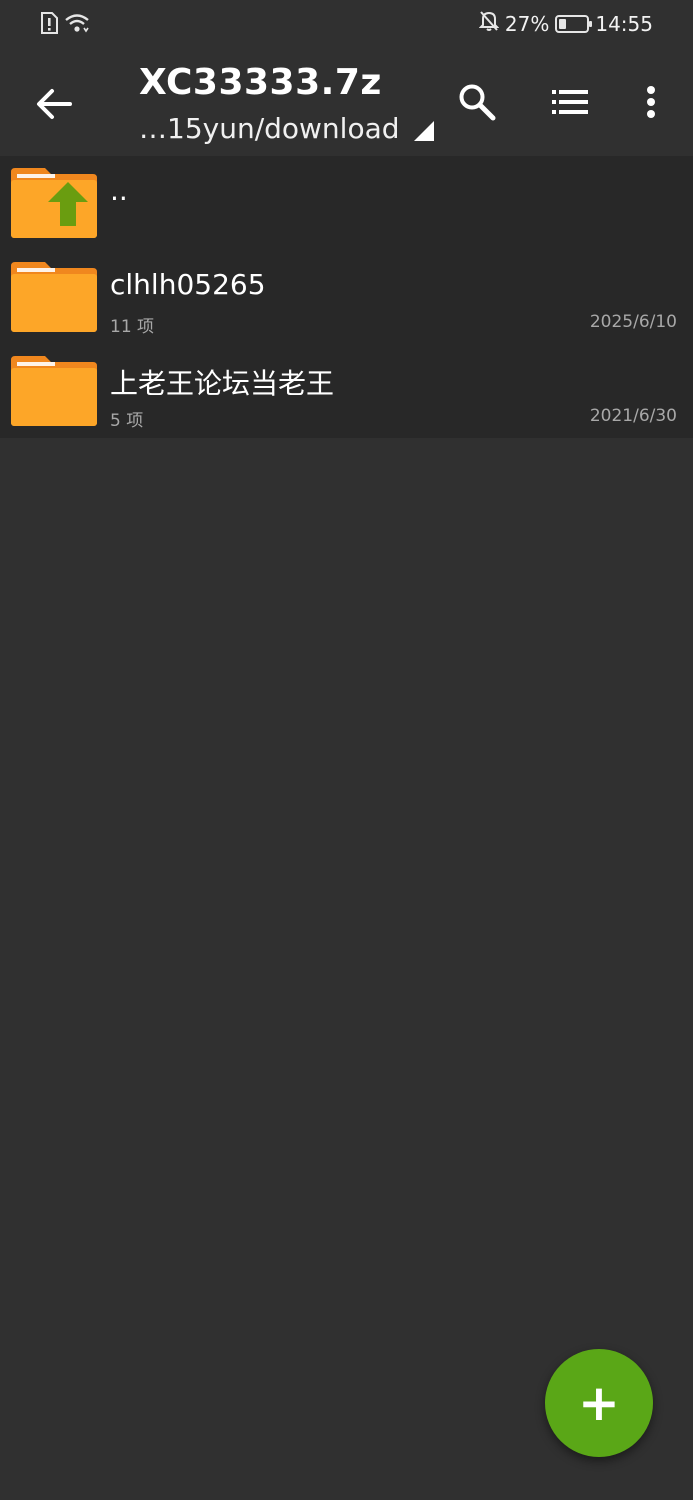  What do you see at coordinates (574, 23) in the screenshot?
I see `battery-icon` at bounding box center [574, 23].